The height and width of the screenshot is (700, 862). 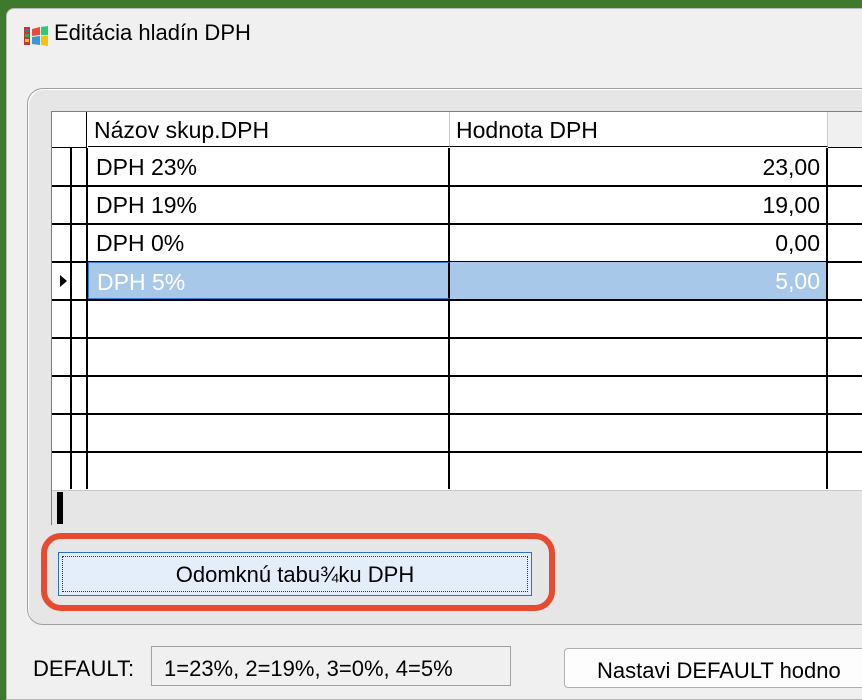 What do you see at coordinates (639, 166) in the screenshot?
I see `cell-vat-value: 23,00` at bounding box center [639, 166].